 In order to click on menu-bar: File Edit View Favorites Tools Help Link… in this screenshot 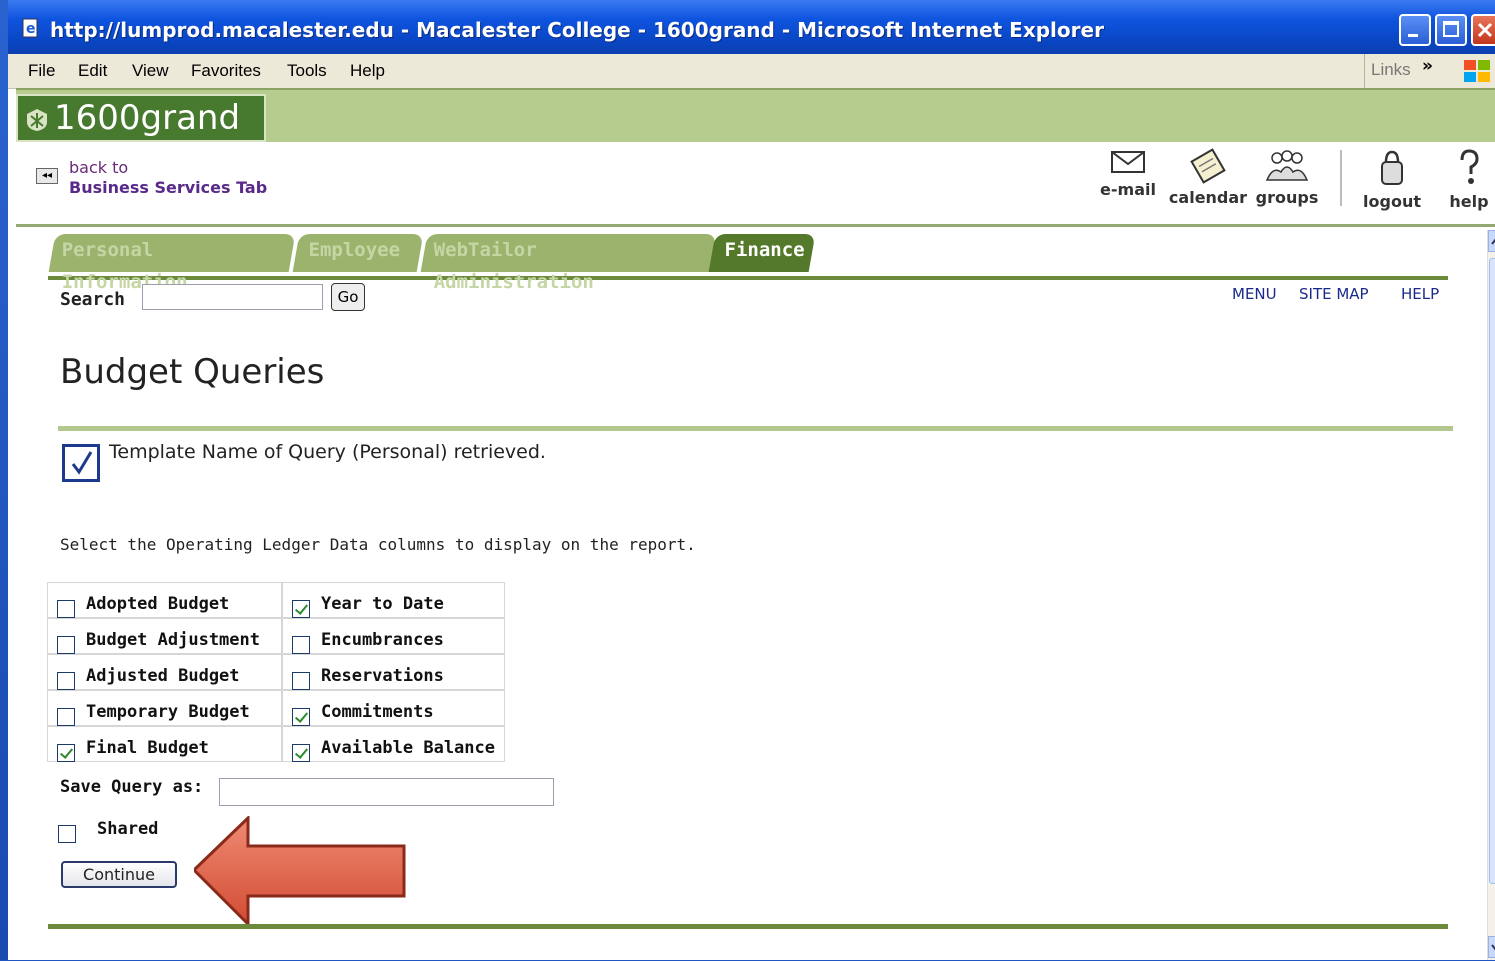, I will do `click(751, 71)`.